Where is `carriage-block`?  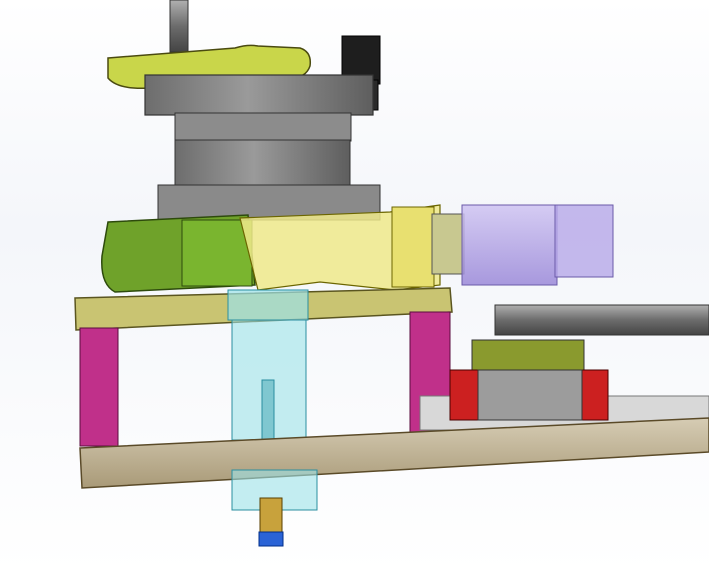
carriage-block is located at coordinates (530, 395).